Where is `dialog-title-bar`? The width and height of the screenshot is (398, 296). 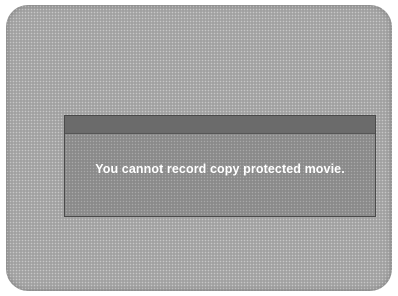
dialog-title-bar is located at coordinates (220, 125).